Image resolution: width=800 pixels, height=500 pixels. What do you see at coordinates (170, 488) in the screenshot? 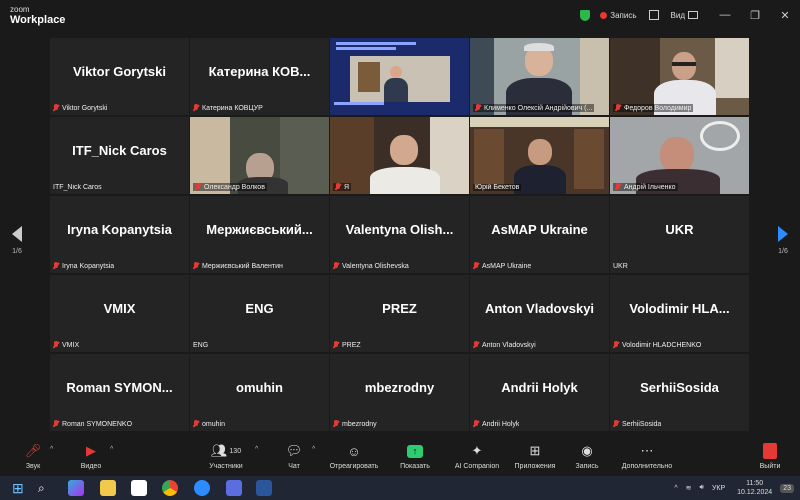
I see `chrome-icon` at bounding box center [170, 488].